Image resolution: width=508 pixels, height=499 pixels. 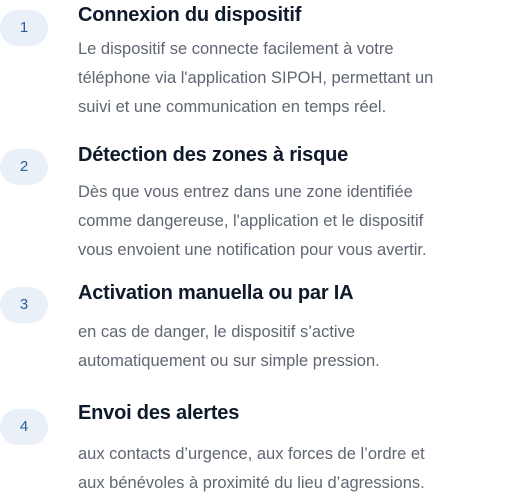 I want to click on step-number-badge: 1, so click(x=24, y=28).